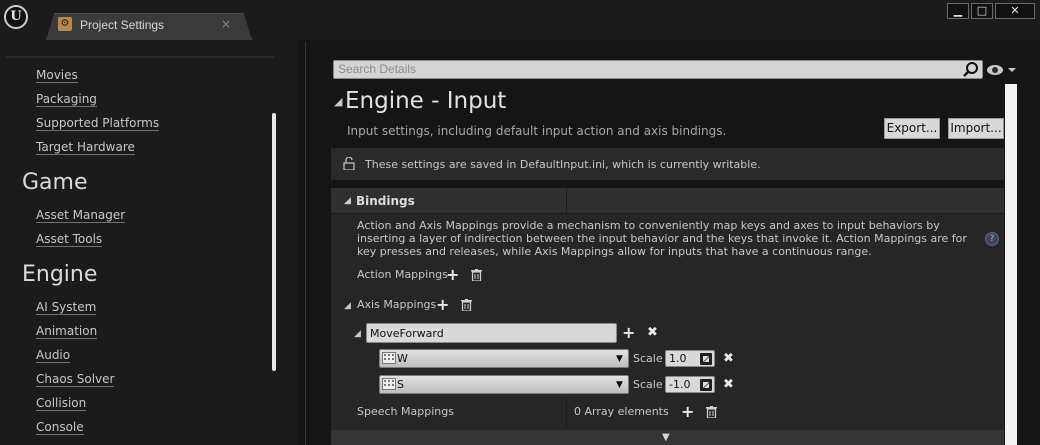  I want to click on tab-title: Project Settings, so click(122, 25).